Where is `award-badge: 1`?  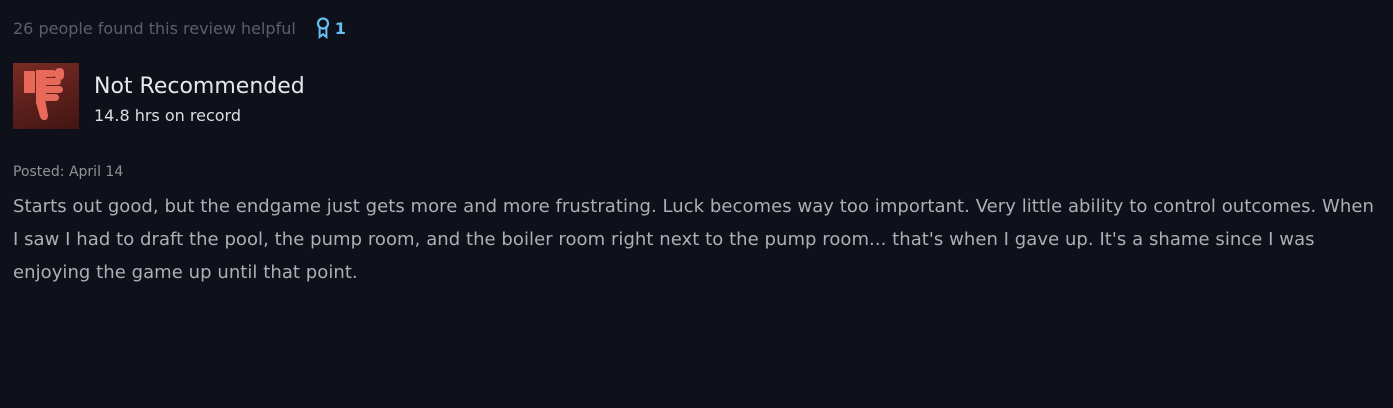 award-badge: 1 is located at coordinates (331, 28).